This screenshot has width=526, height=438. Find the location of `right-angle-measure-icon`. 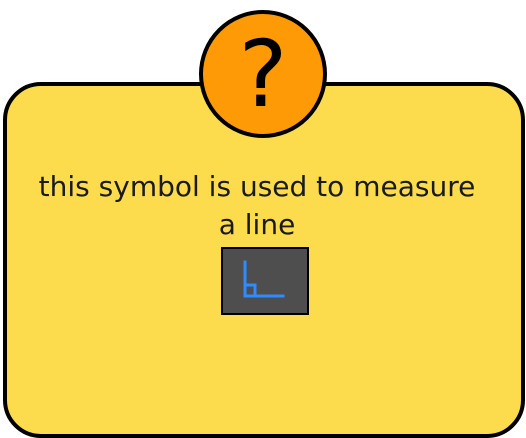

right-angle-measure-icon is located at coordinates (264, 279).